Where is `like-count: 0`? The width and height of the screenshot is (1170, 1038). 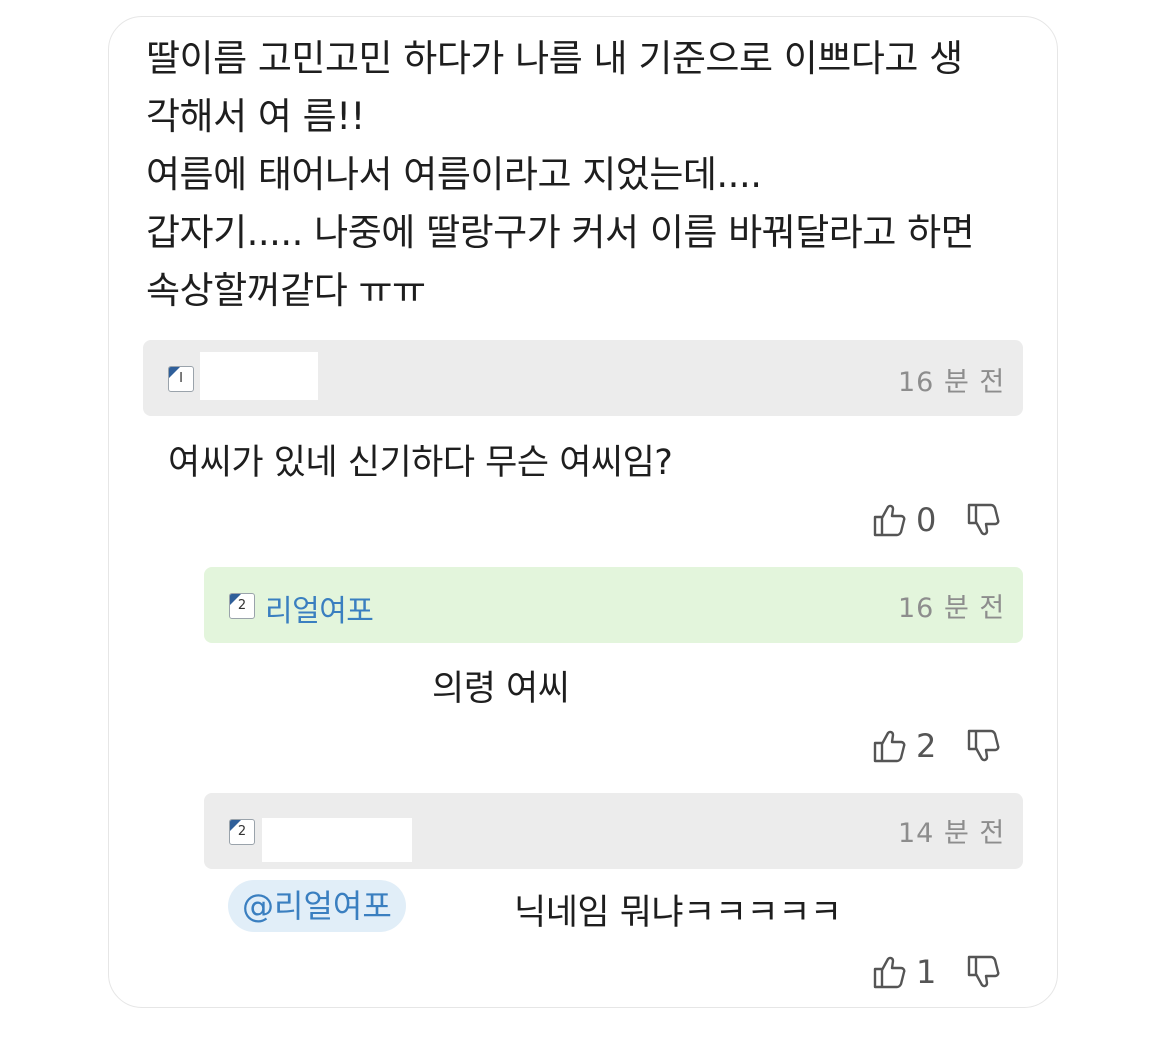
like-count: 0 is located at coordinates (926, 520).